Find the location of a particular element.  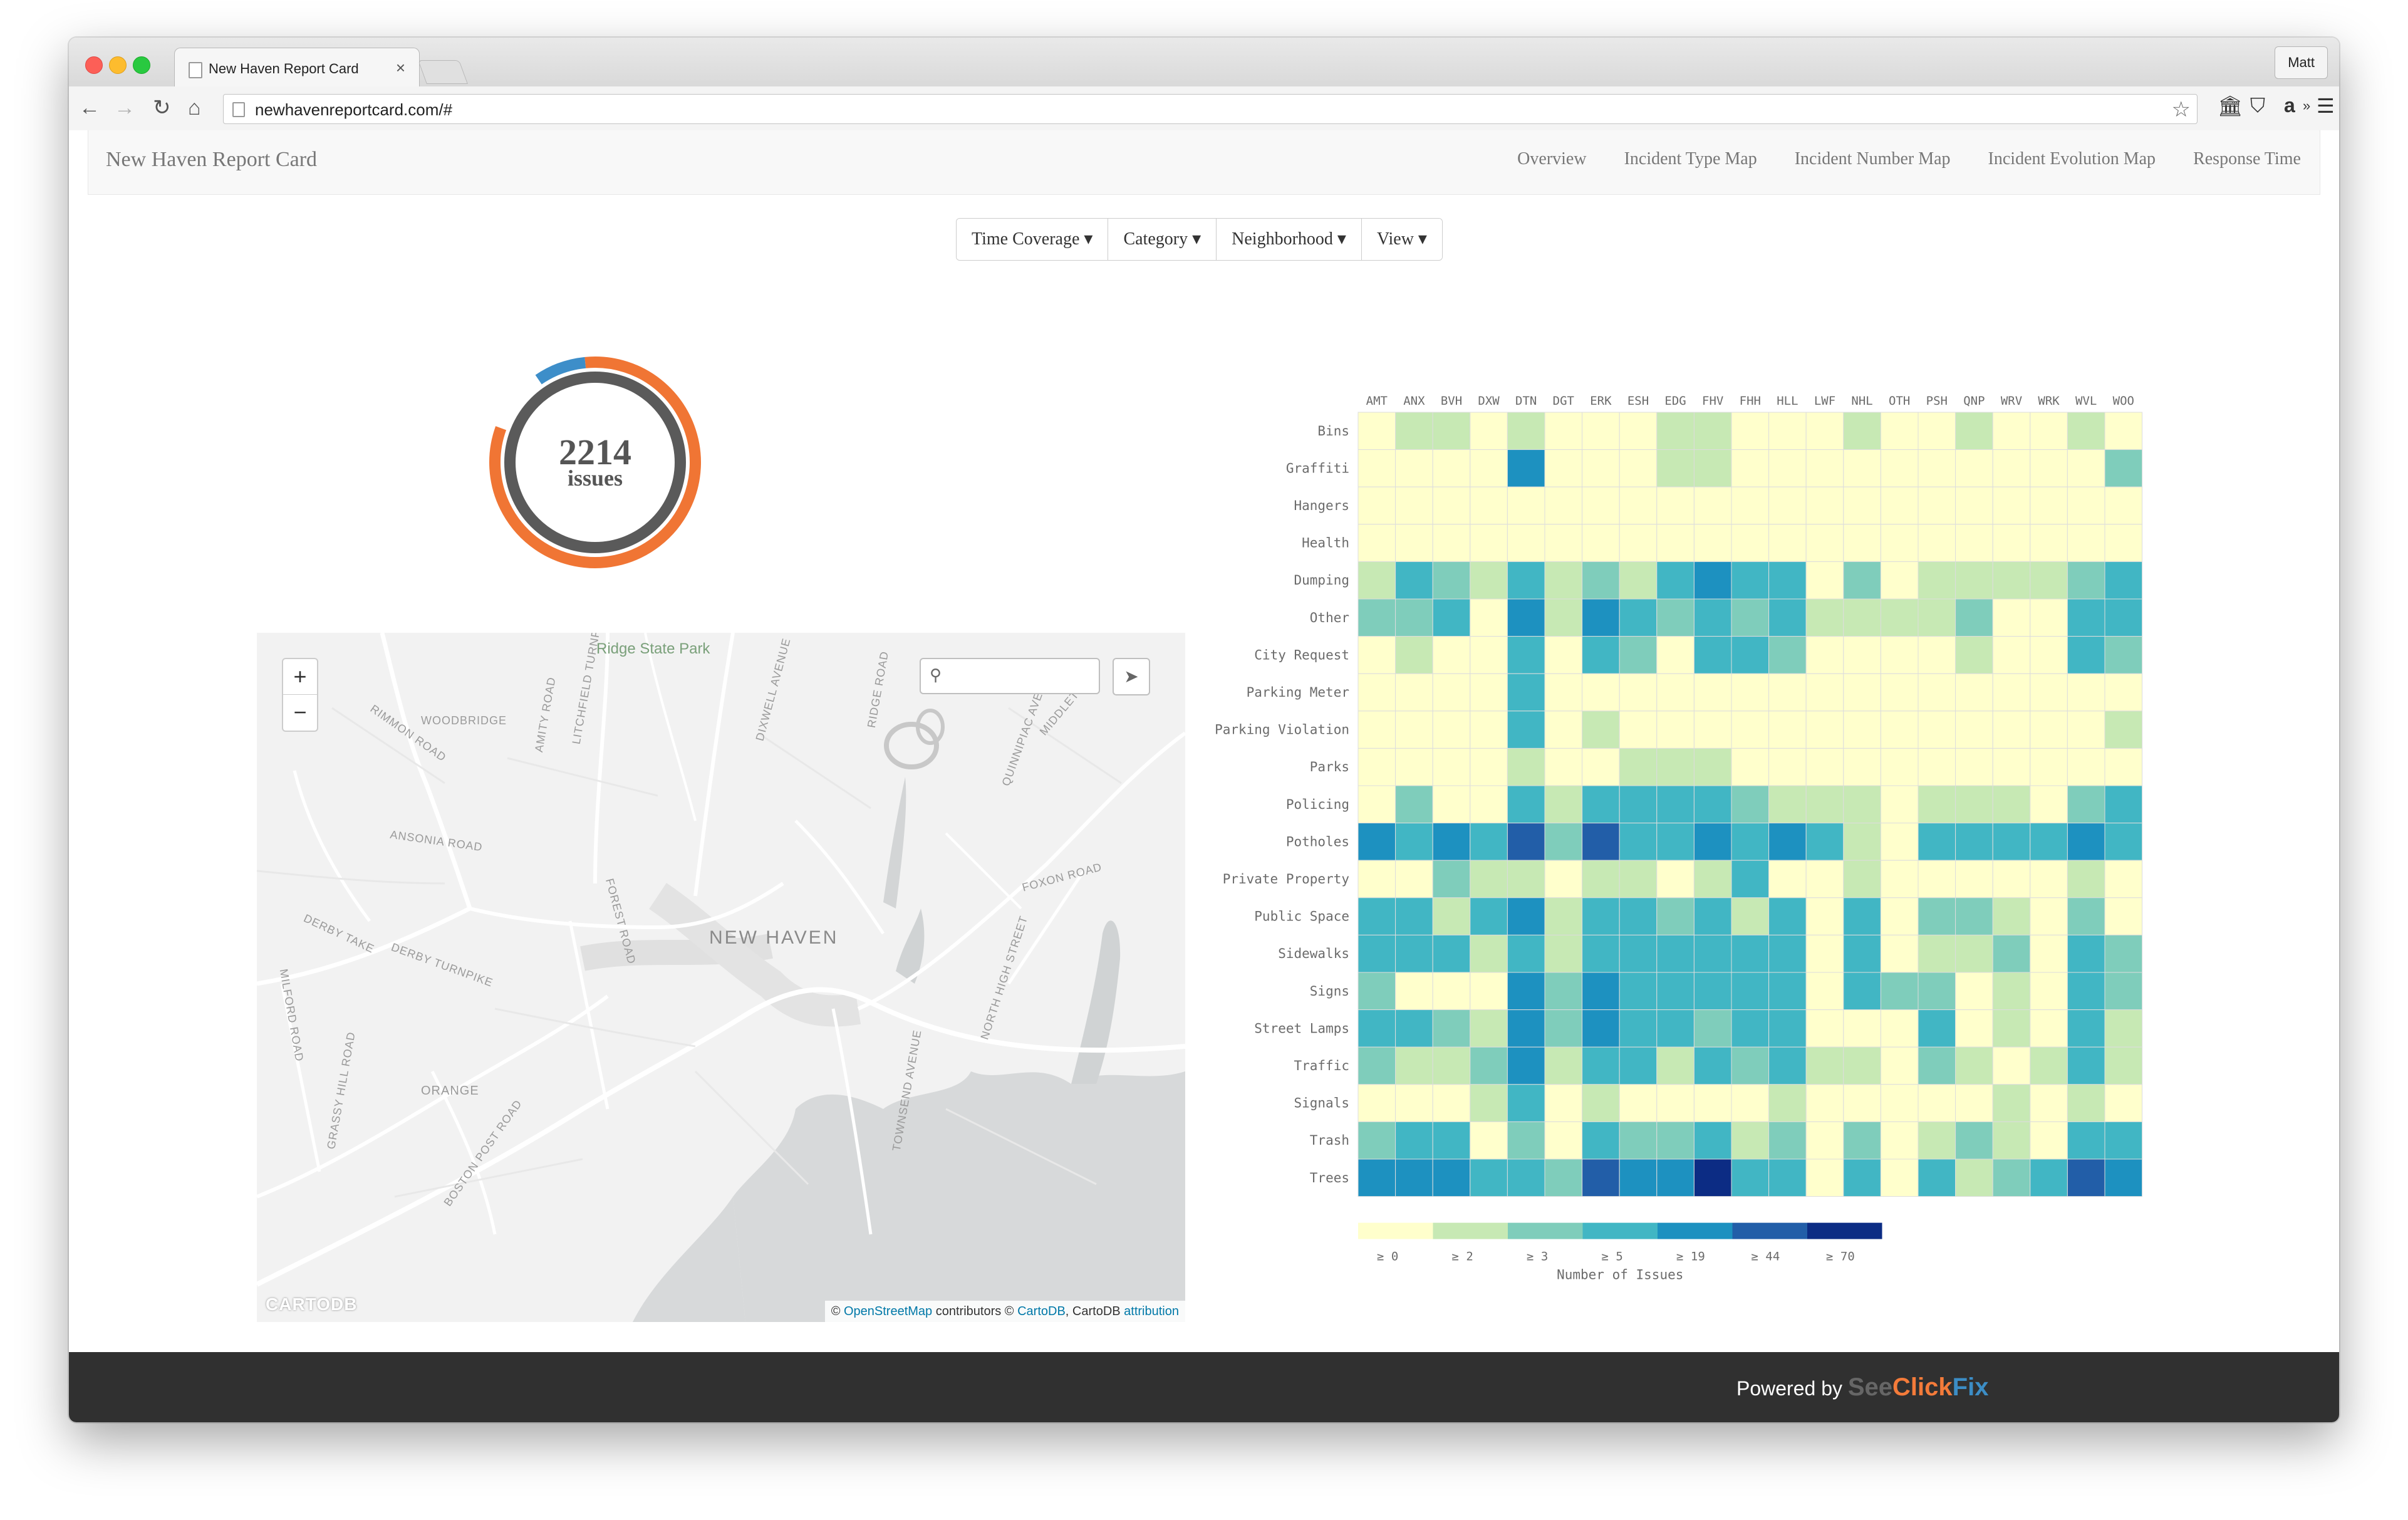

menu-icon: ☰ is located at coordinates (2326, 106).